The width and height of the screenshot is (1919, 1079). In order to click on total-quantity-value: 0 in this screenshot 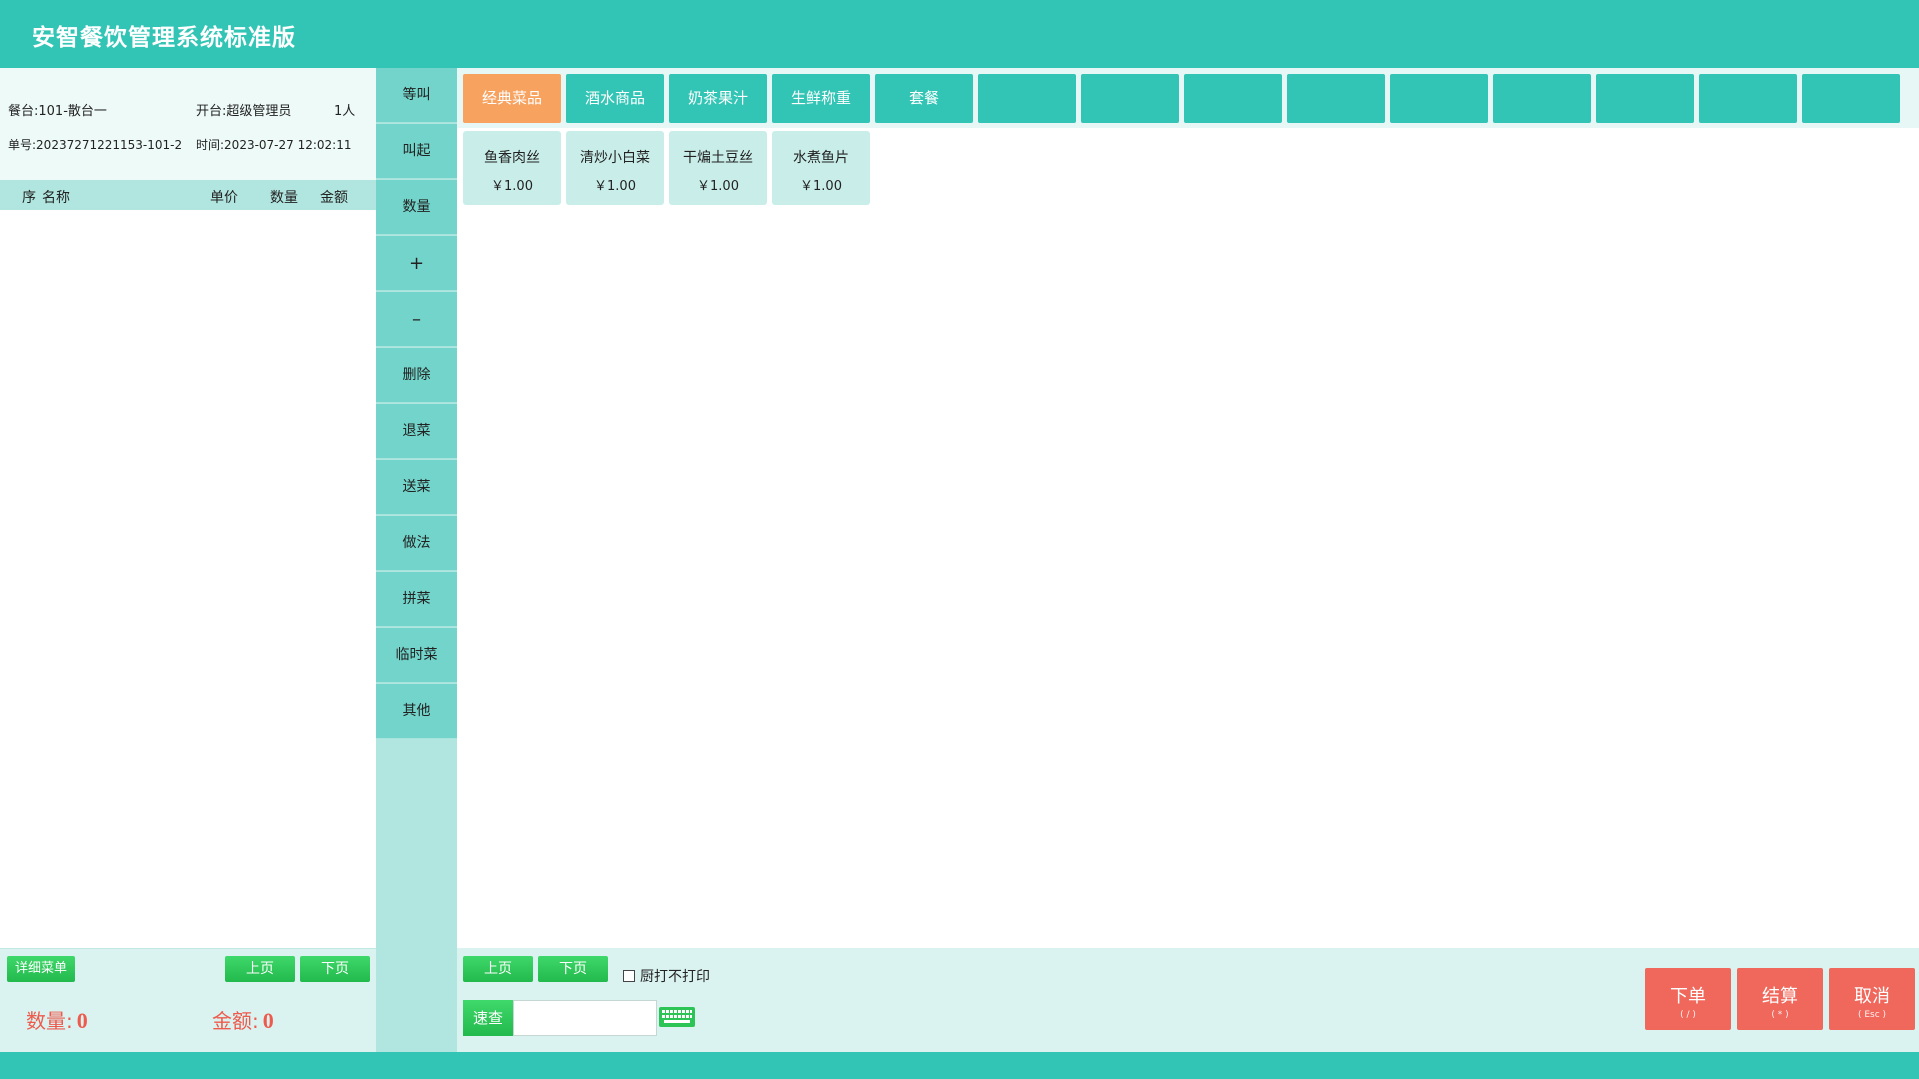, I will do `click(82, 1020)`.